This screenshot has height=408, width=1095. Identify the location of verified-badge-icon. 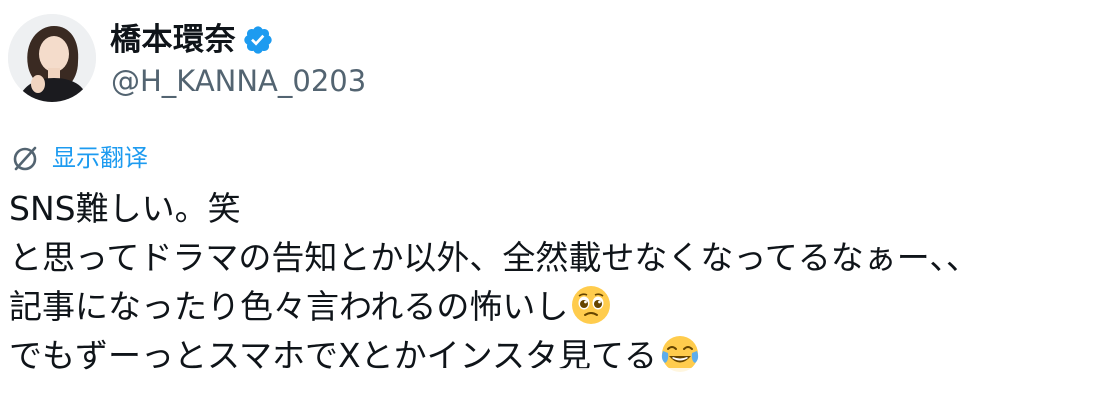
(258, 40).